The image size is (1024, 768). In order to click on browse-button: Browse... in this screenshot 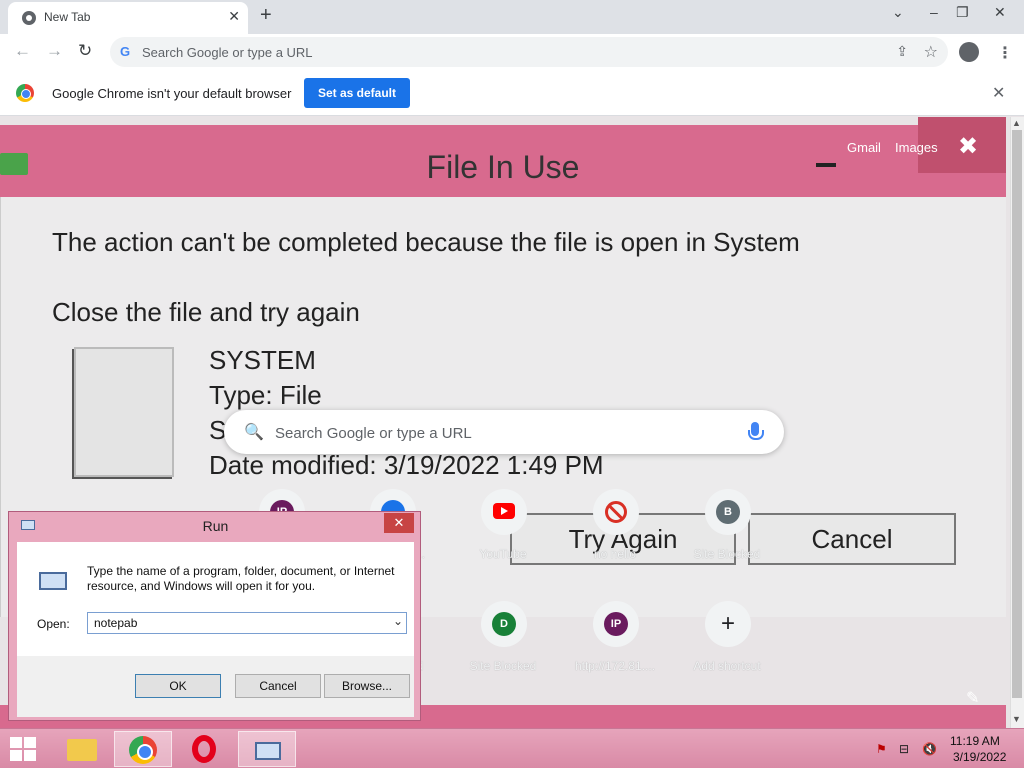, I will do `click(367, 686)`.